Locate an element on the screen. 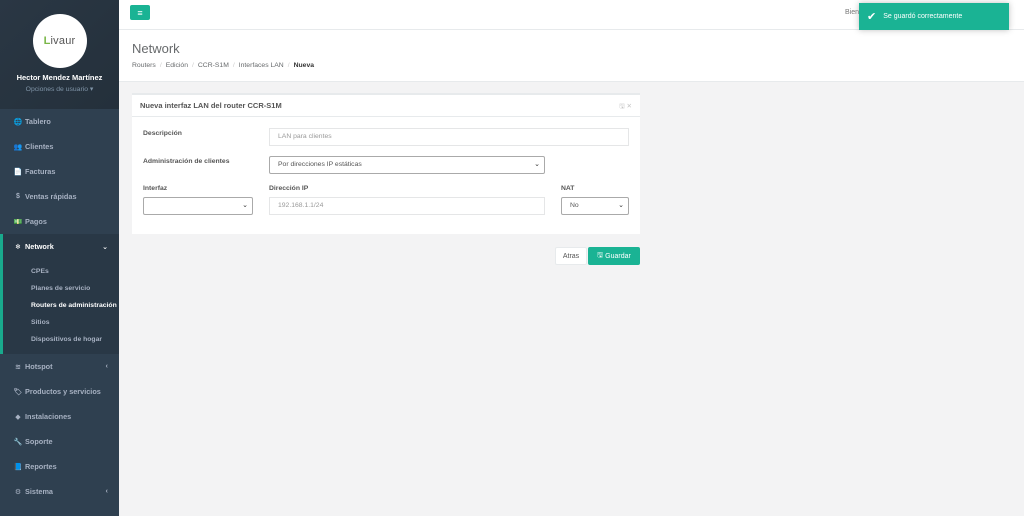 The height and width of the screenshot is (516, 1024). money-icon: 💵 is located at coordinates (18, 222).